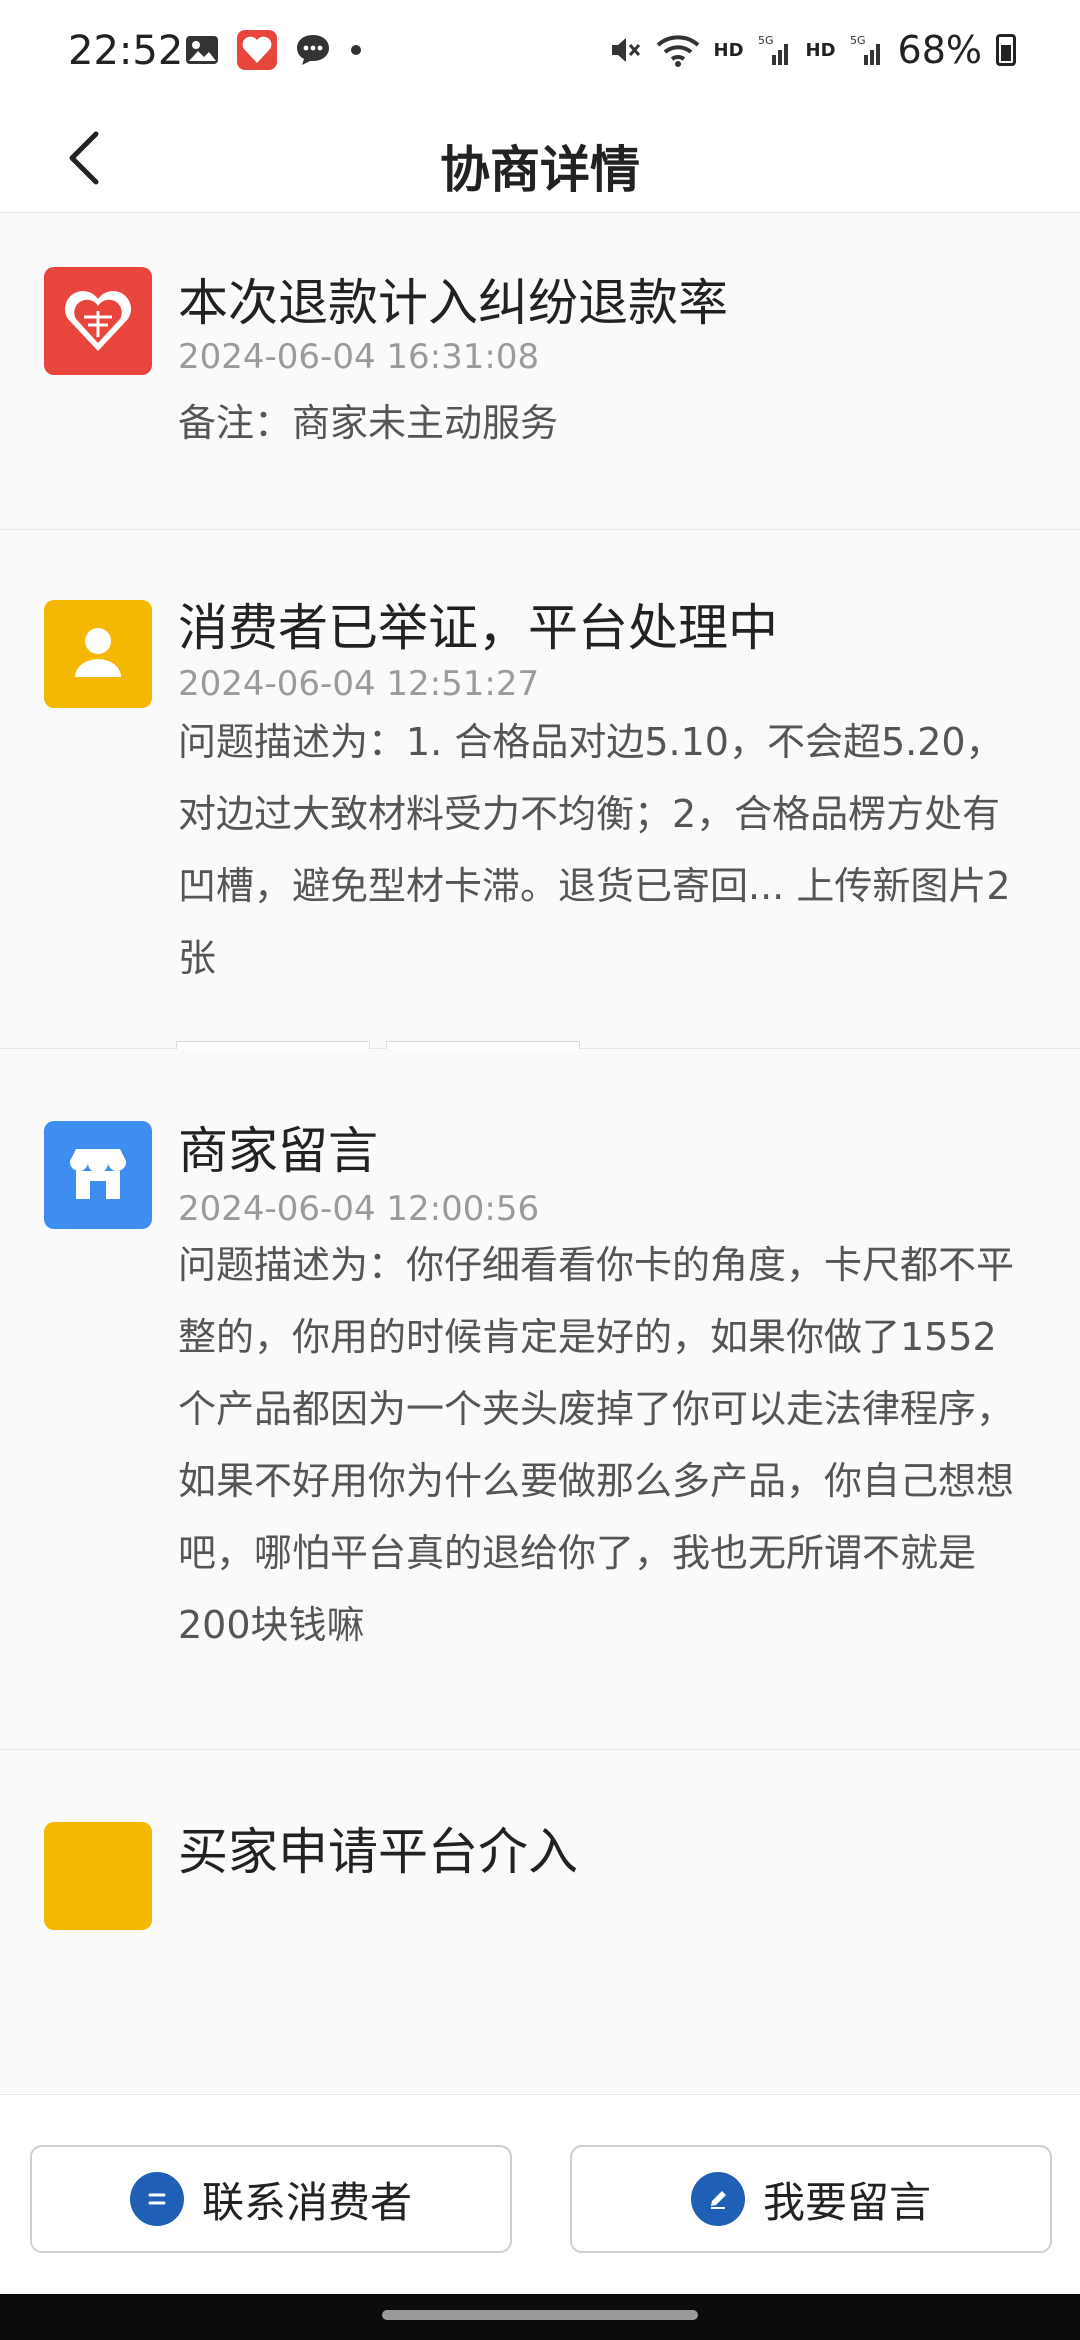 Image resolution: width=1080 pixels, height=2340 pixels. I want to click on status-bar: 22:52 HD 5G HD 5G 68%, so click(540, 52).